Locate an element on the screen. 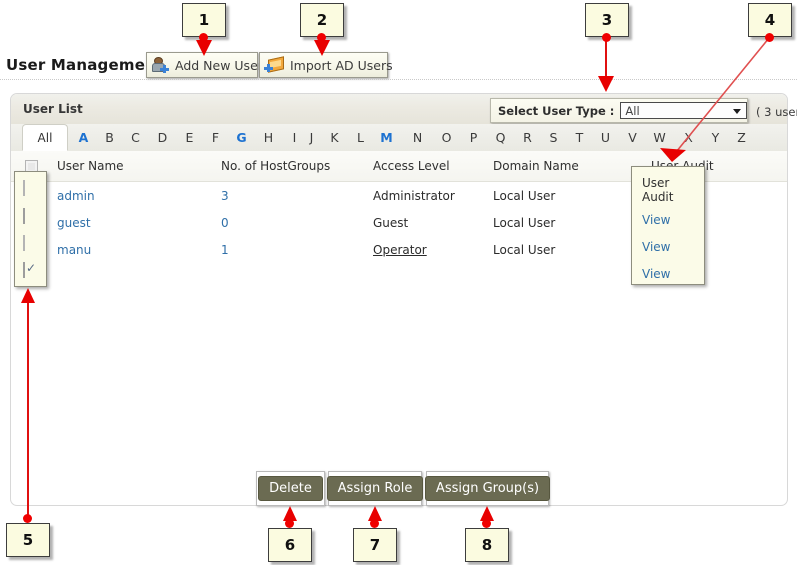 This screenshot has height=565, width=797. annotation-callout-7: 7 is located at coordinates (375, 545).